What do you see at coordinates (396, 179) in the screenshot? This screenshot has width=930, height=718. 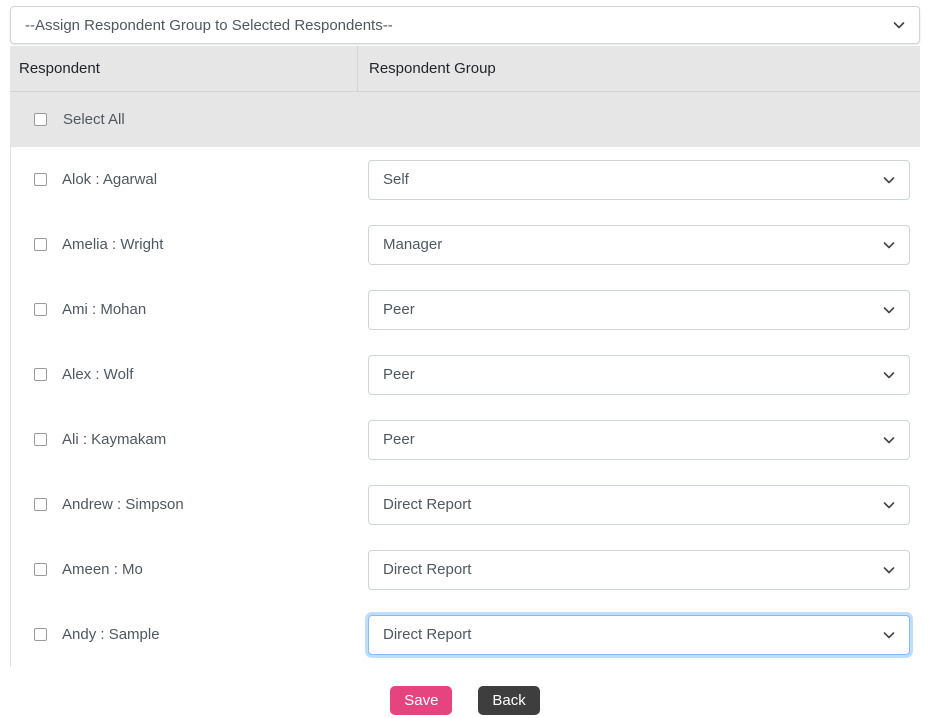 I see `respondent-group-select-value: Self` at bounding box center [396, 179].